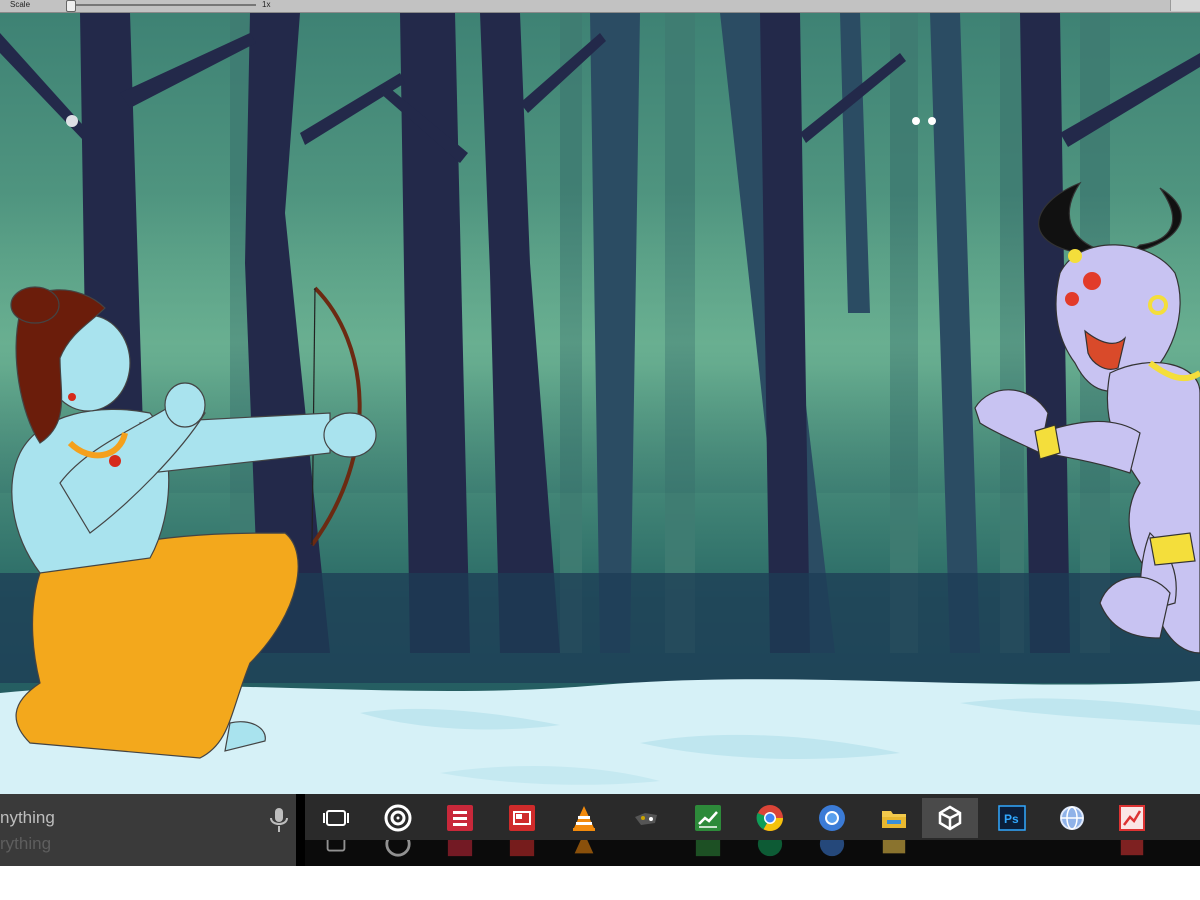 The width and height of the screenshot is (1200, 900). I want to click on chart-app-reflection, so click(1132, 850).